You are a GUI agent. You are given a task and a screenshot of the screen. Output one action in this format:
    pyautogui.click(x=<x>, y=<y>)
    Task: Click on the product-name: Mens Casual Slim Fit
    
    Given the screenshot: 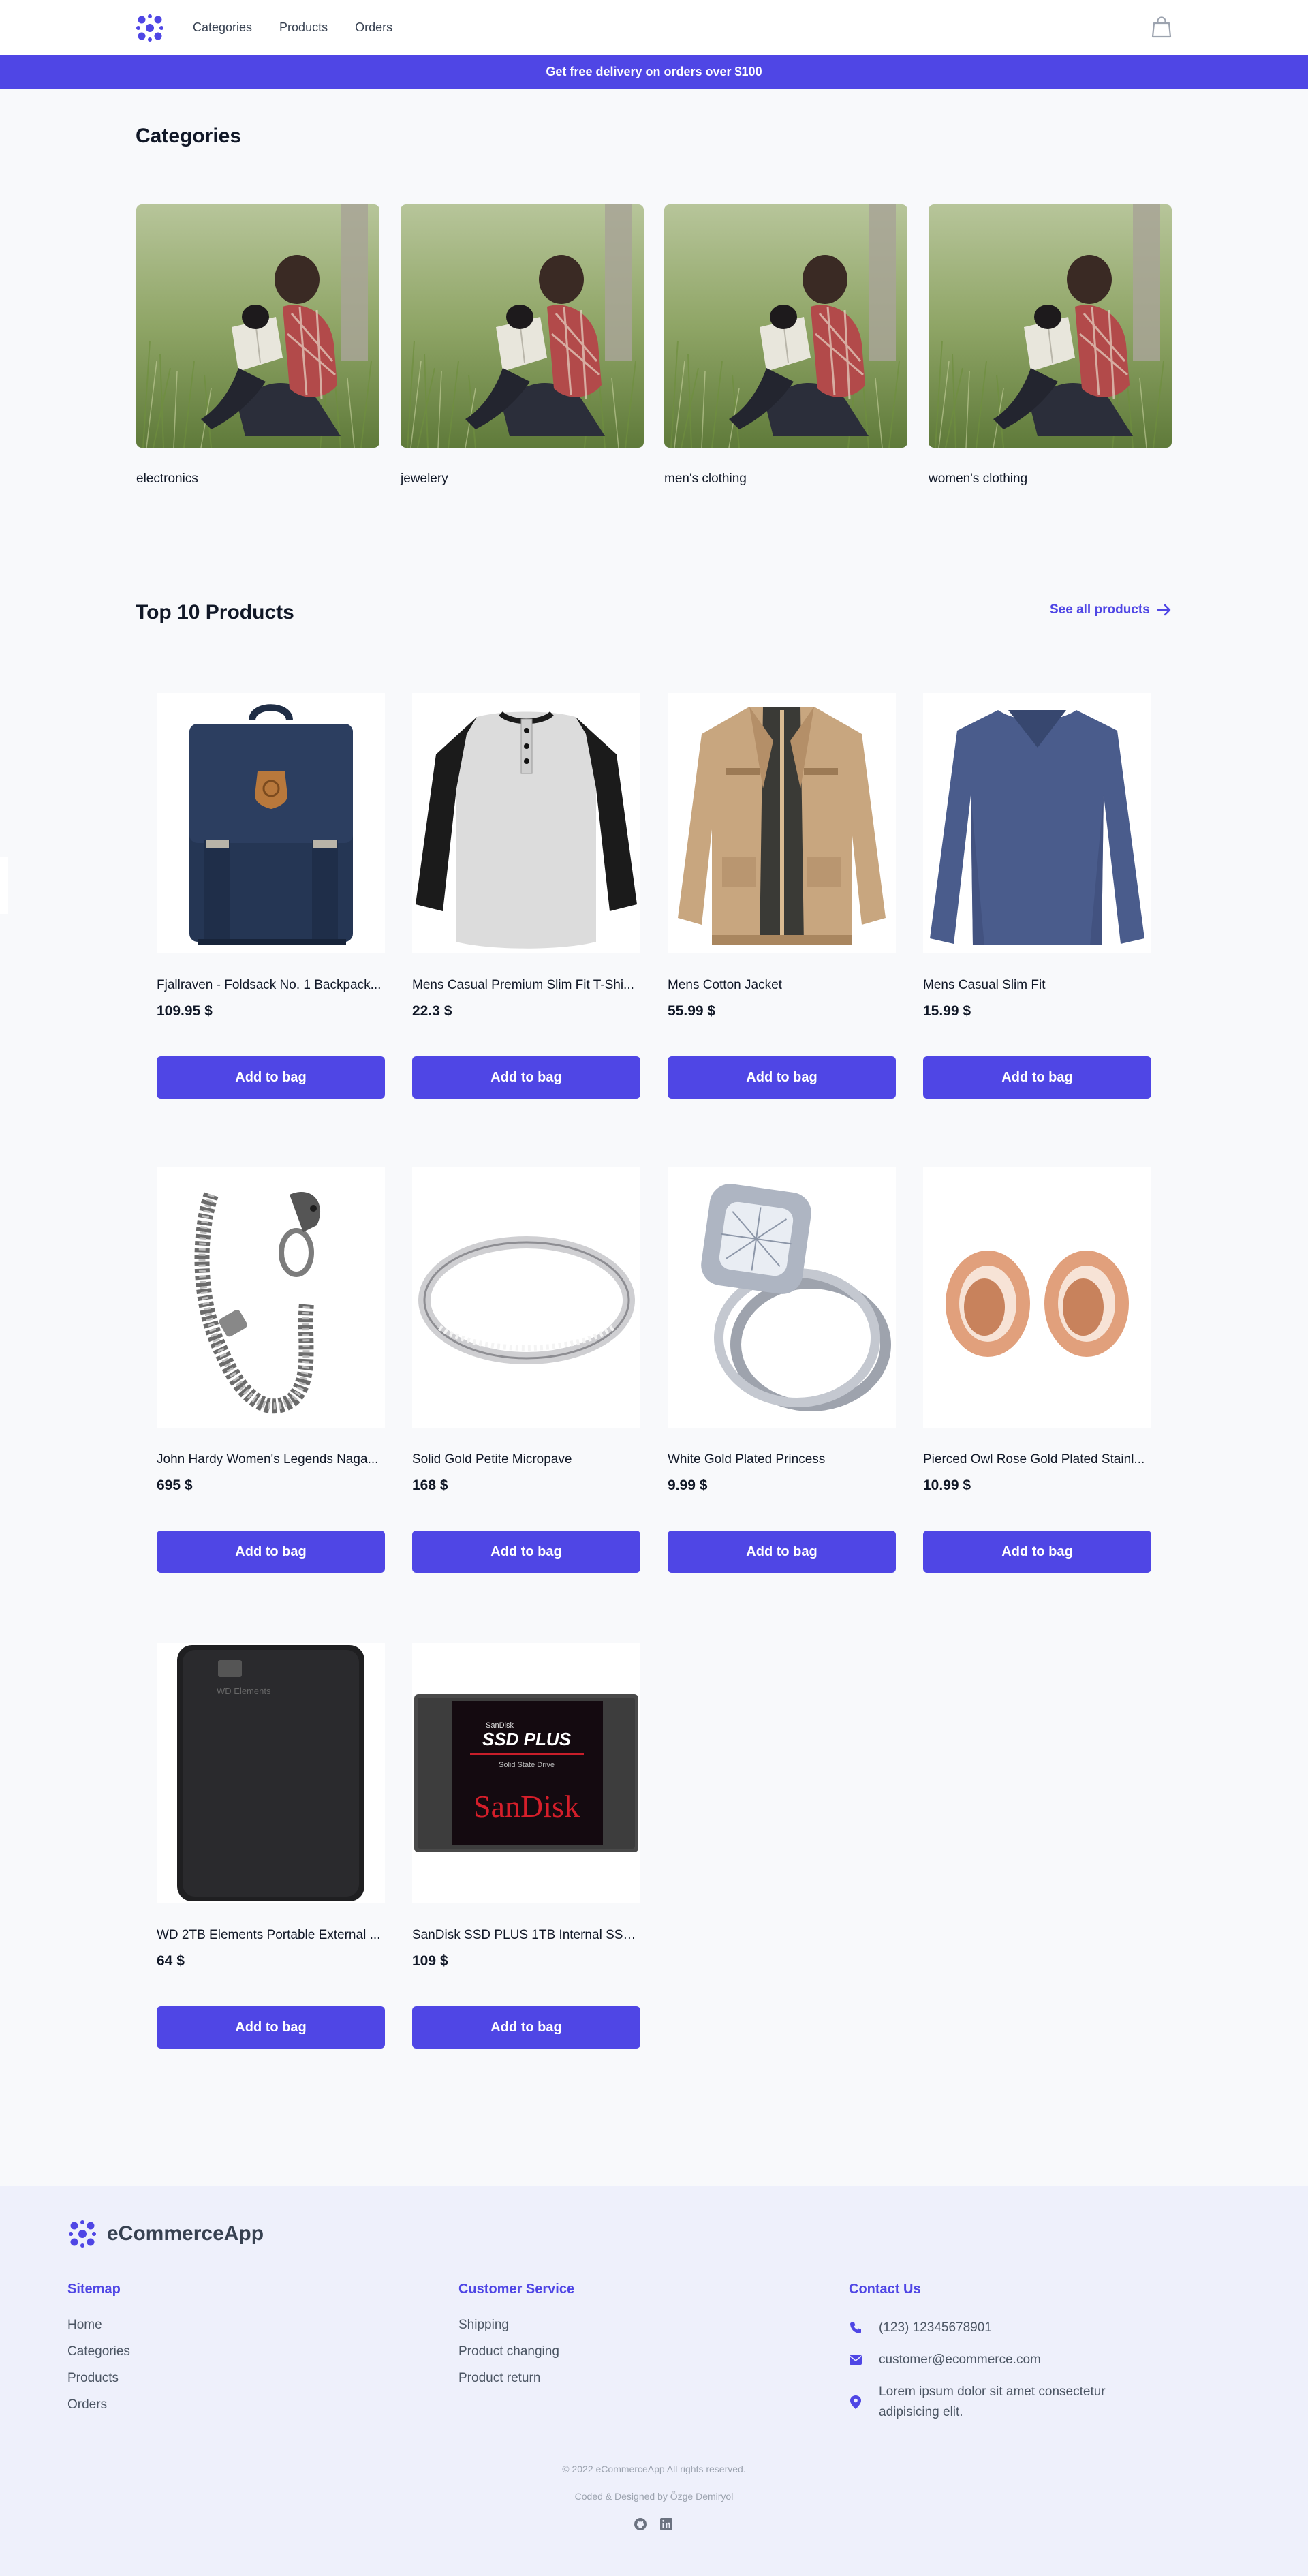 What is the action you would take?
    pyautogui.click(x=1037, y=986)
    